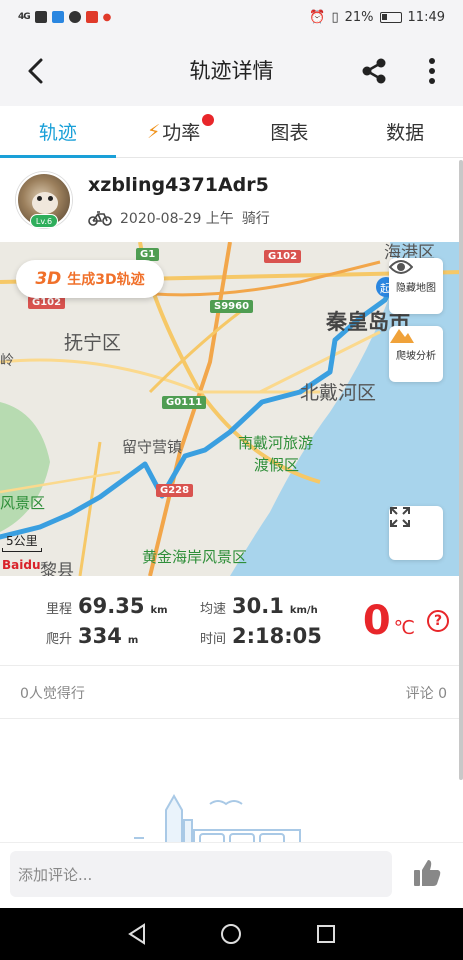  Describe the element at coordinates (184, 402) in the screenshot. I see `highway-shield: G0111` at that location.